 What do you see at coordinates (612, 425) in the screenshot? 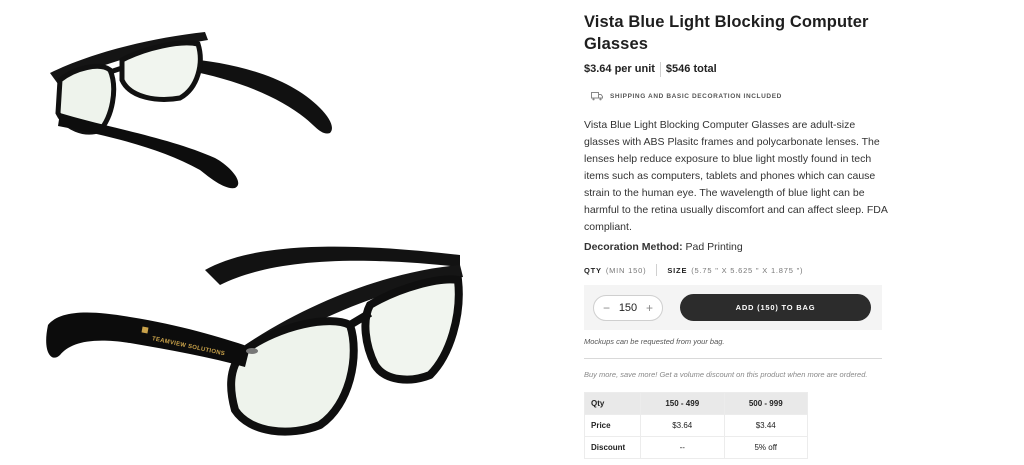
I see `table-cell: Price` at bounding box center [612, 425].